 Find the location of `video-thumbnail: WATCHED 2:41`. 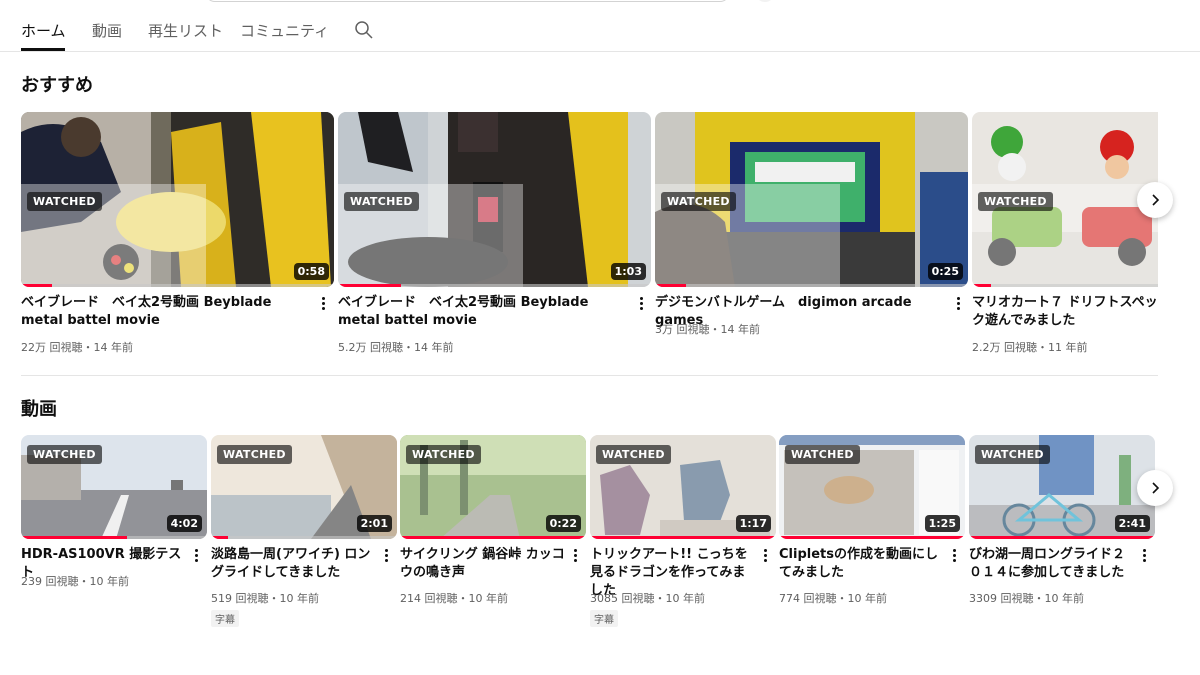

video-thumbnail: WATCHED 2:41 is located at coordinates (1062, 487).